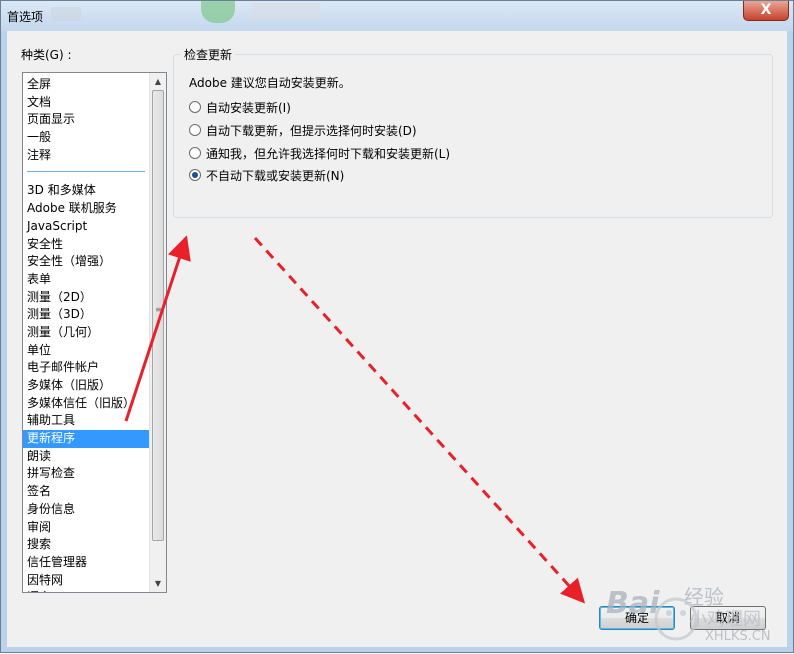  Describe the element at coordinates (158, 583) in the screenshot. I see `scroll-down-arrow-icon: ▼` at that location.